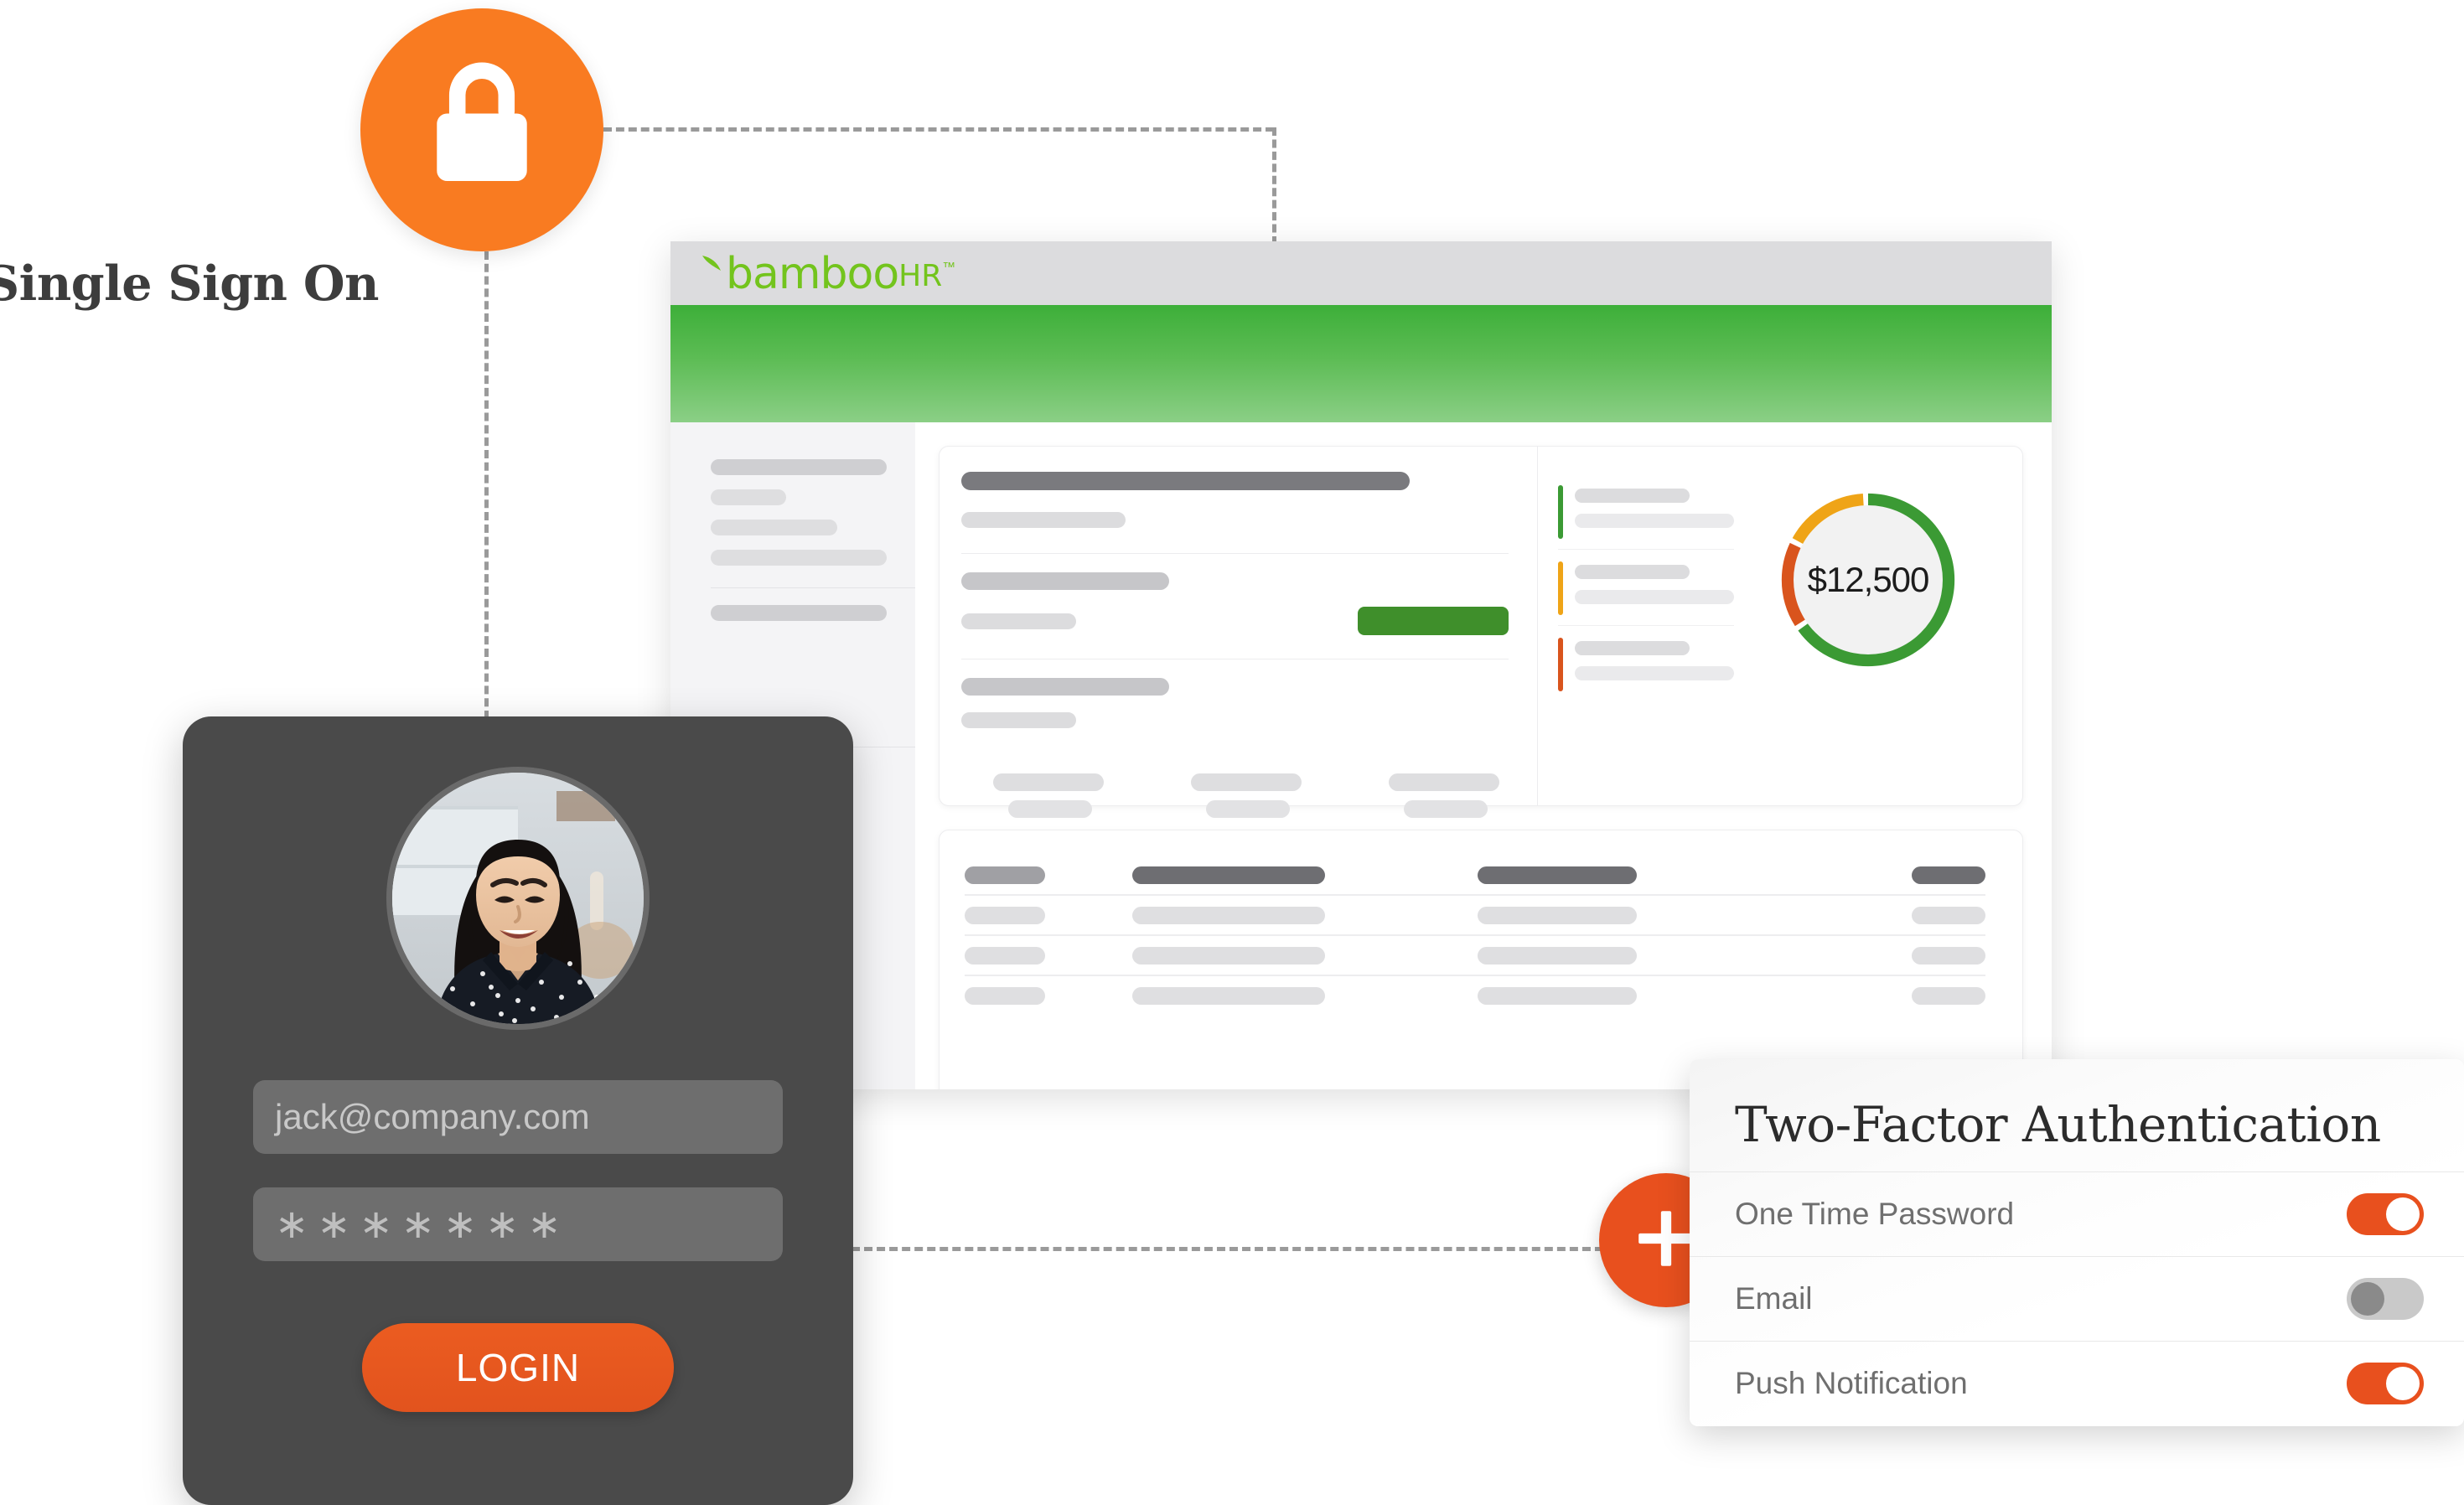 The image size is (2464, 1505). I want to click on single-sign-on-label: Single Sign On, so click(189, 284).